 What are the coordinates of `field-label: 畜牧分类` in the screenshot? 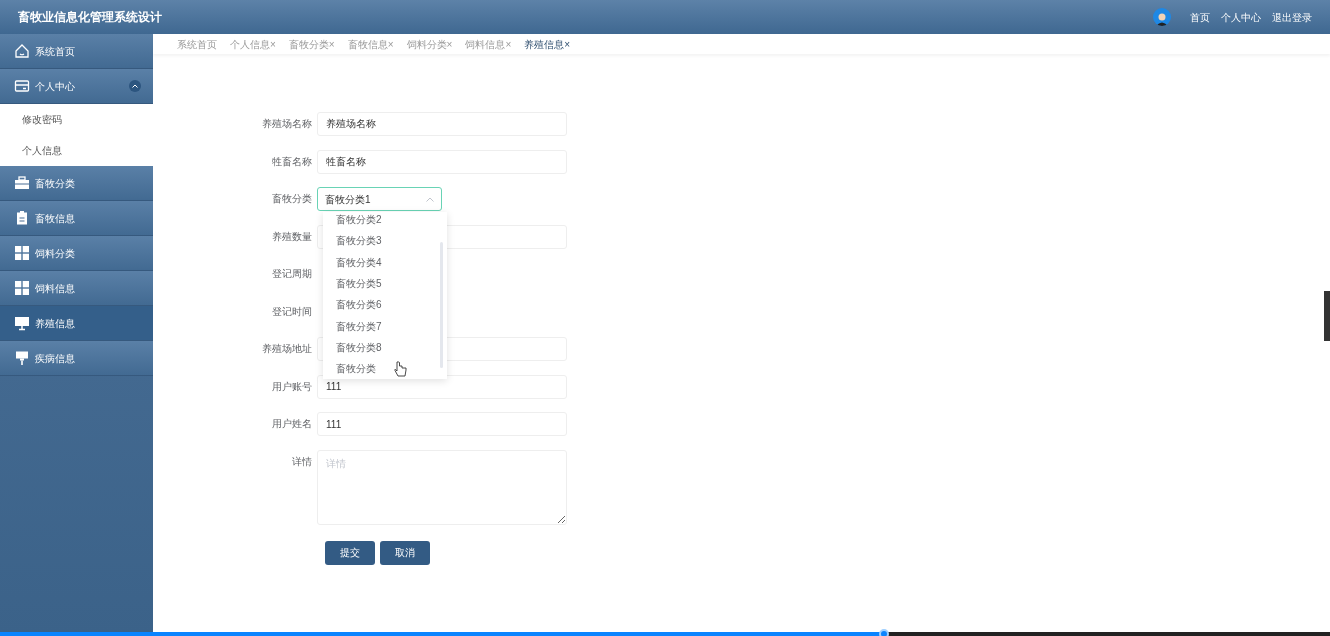 It's located at (292, 199).